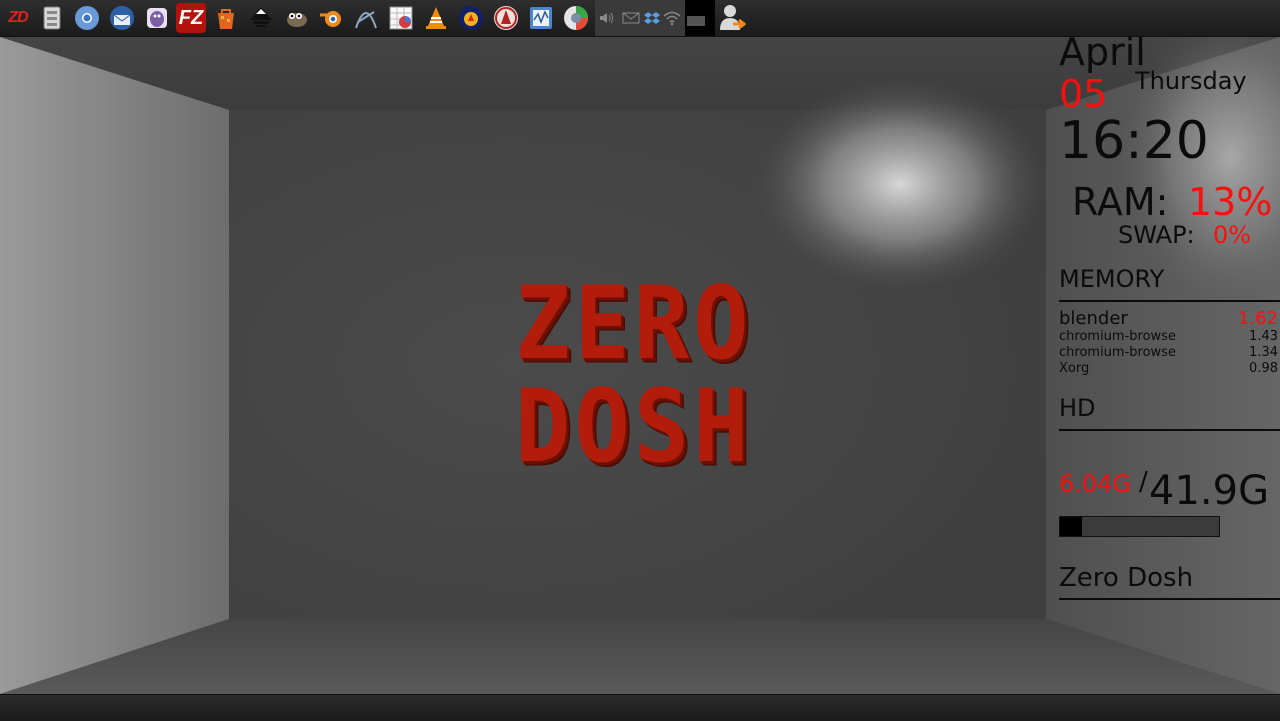 This screenshot has height=721, width=1280. I want to click on battery-icon, so click(696, 21).